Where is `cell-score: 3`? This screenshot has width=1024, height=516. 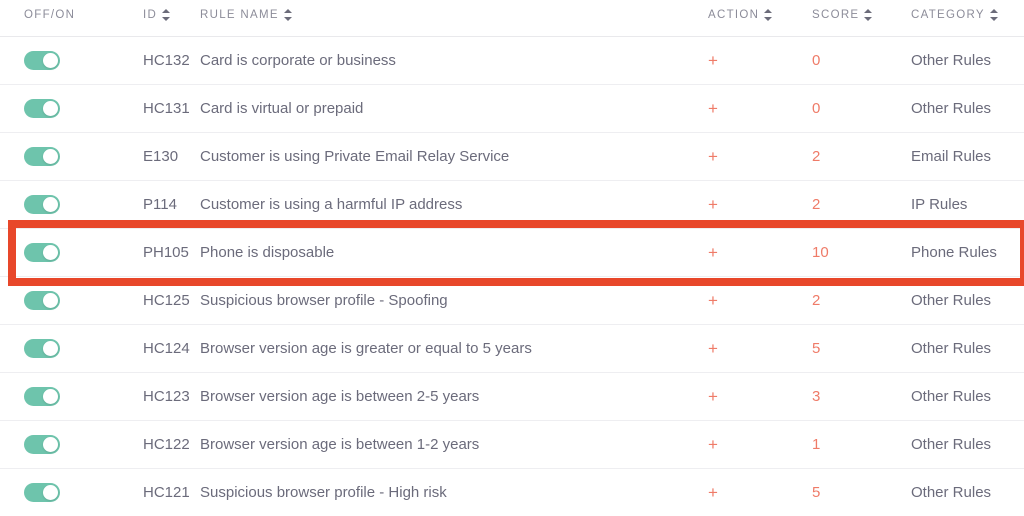 cell-score: 3 is located at coordinates (816, 396).